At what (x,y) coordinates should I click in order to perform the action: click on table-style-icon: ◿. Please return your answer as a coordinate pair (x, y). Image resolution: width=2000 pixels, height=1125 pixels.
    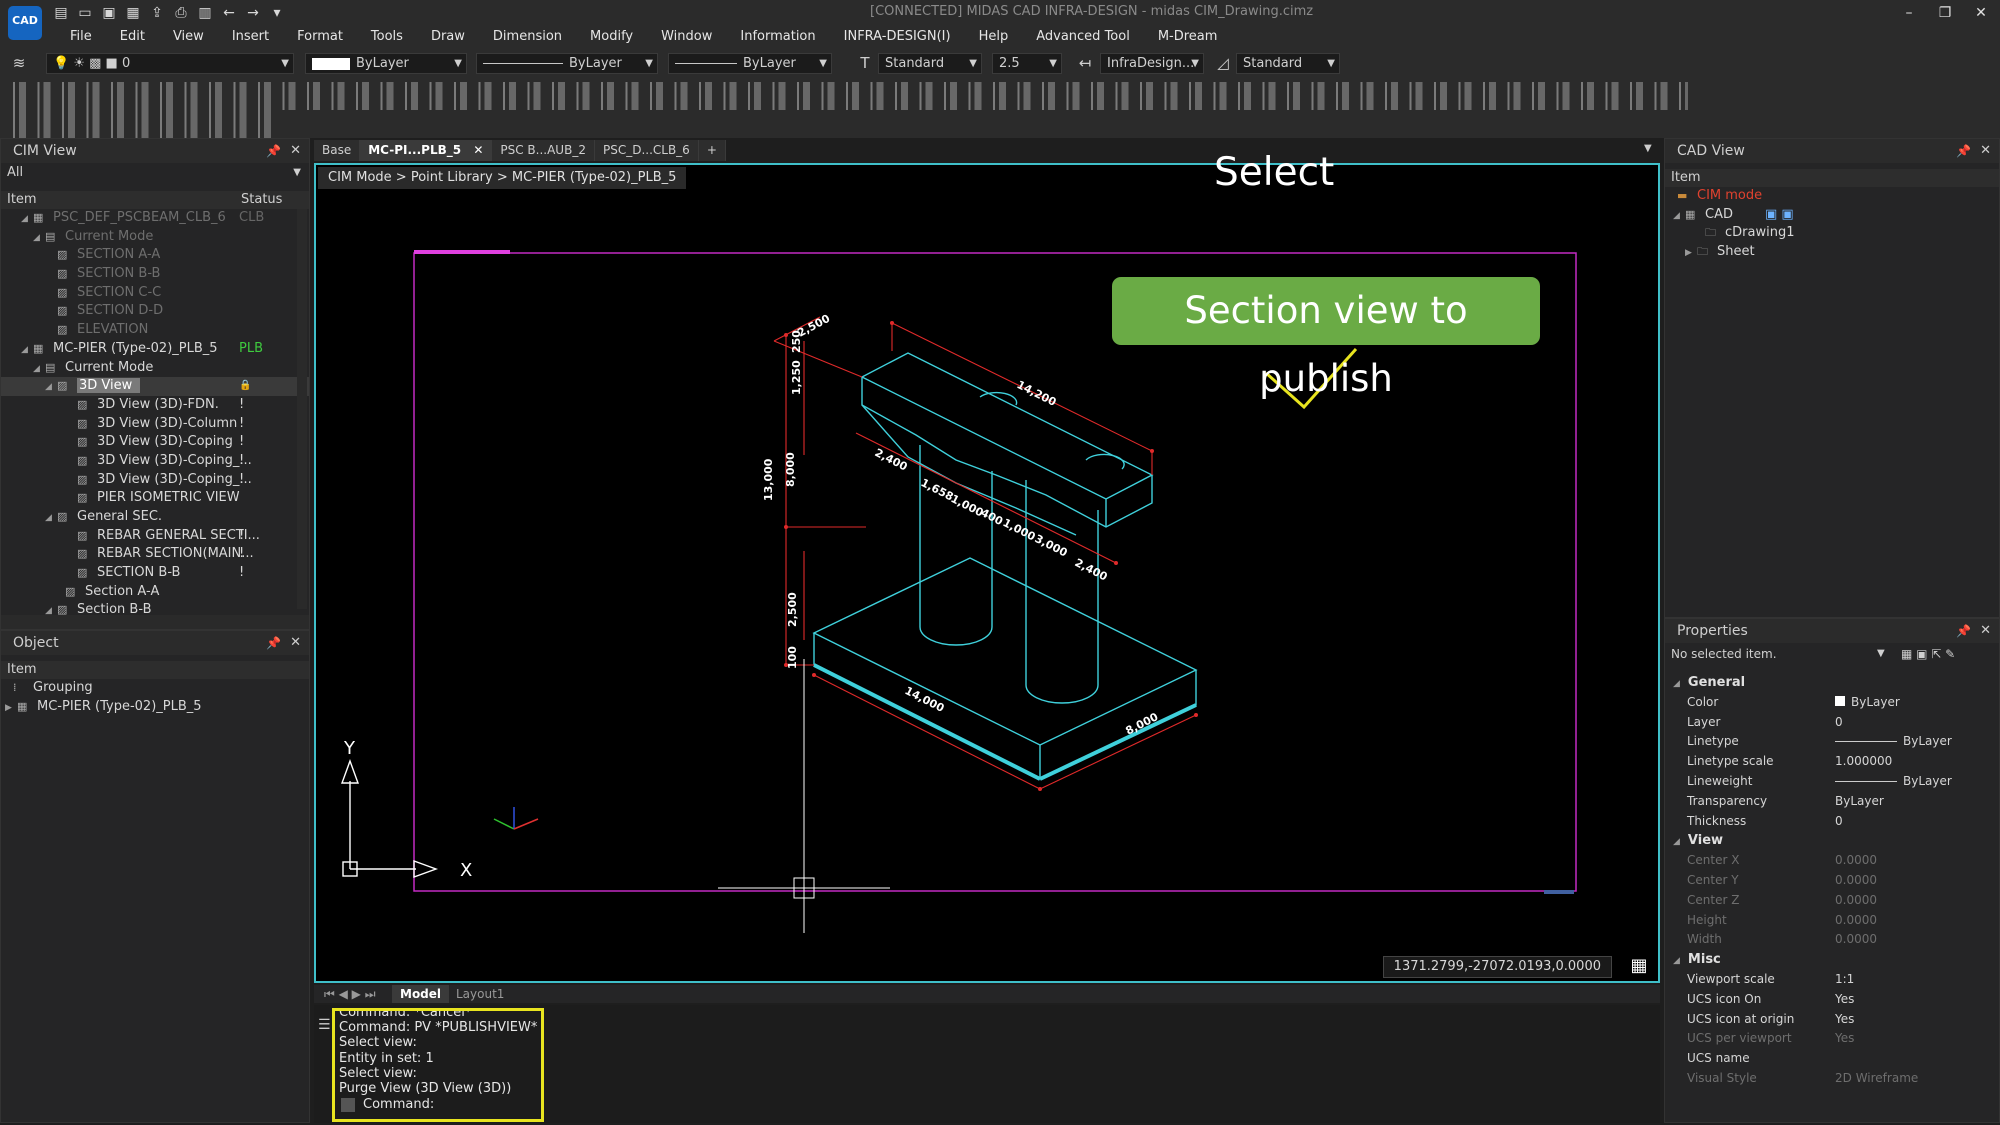
    Looking at the image, I should click on (1223, 63).